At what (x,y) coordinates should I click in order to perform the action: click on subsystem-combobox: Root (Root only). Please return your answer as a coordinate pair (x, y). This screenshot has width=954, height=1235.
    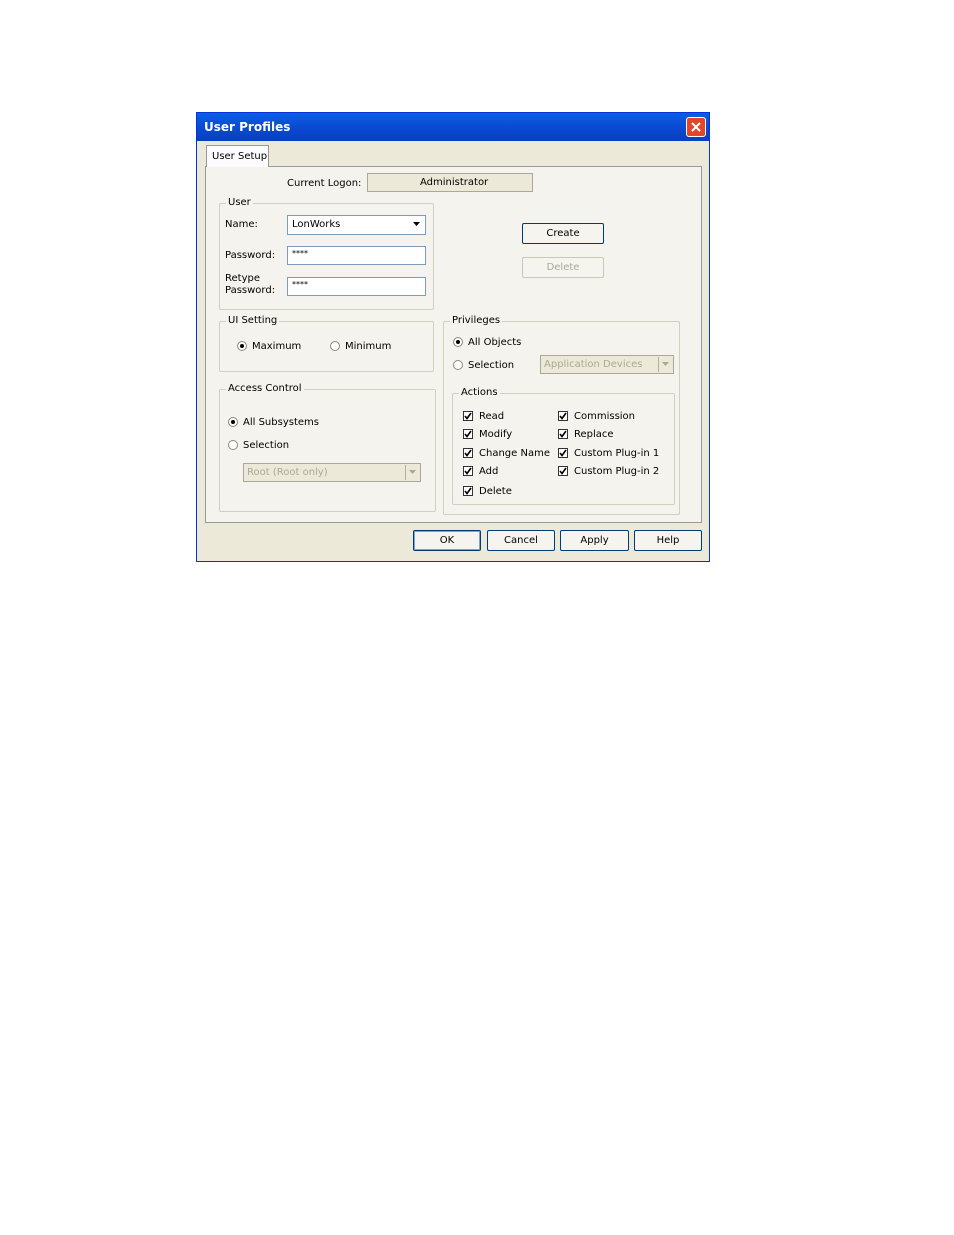
    Looking at the image, I should click on (332, 472).